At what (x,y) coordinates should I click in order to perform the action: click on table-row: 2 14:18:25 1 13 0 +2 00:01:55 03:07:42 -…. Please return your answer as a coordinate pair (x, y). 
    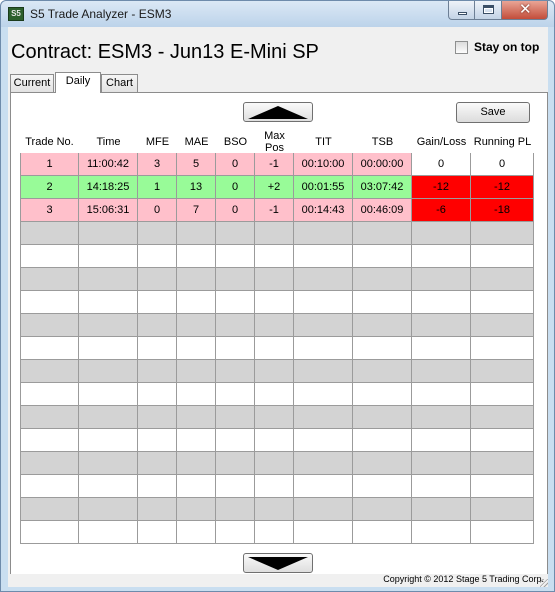
    Looking at the image, I should click on (277, 187).